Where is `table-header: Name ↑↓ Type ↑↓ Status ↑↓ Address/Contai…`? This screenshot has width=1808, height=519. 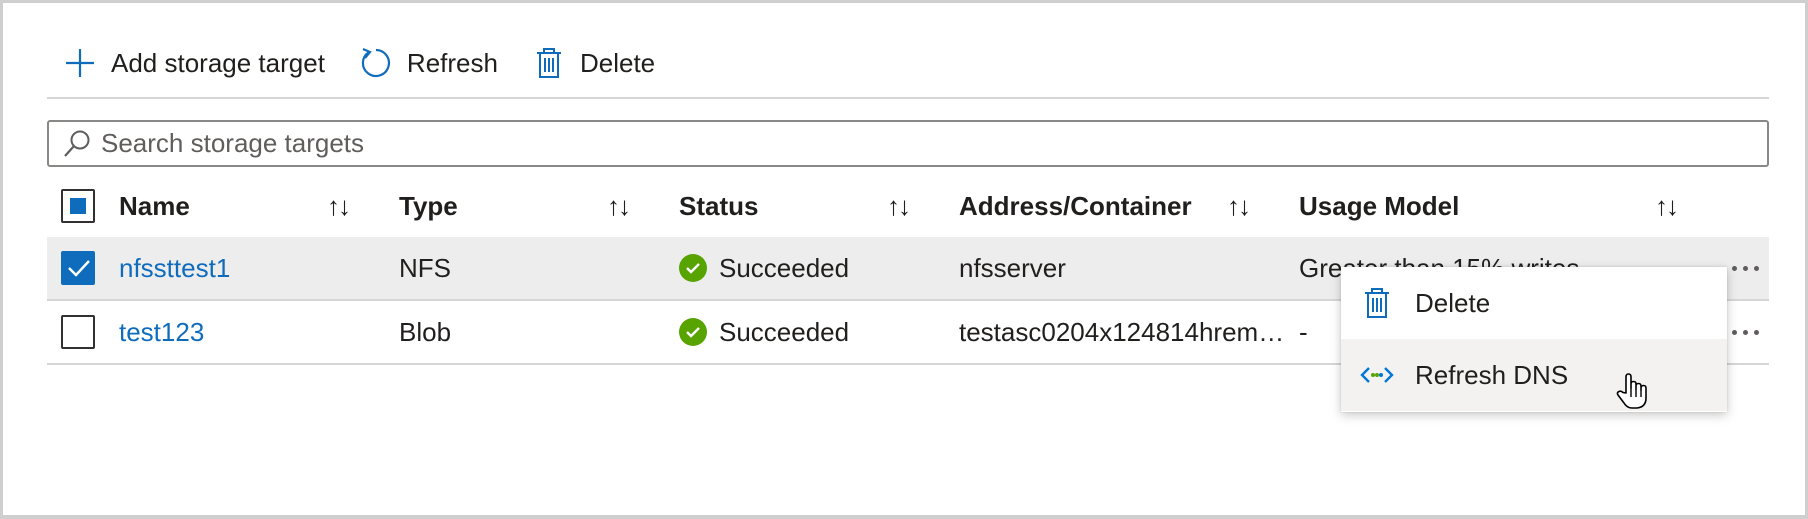 table-header: Name ↑↓ Type ↑↓ Status ↑↓ Address/Contai… is located at coordinates (908, 206).